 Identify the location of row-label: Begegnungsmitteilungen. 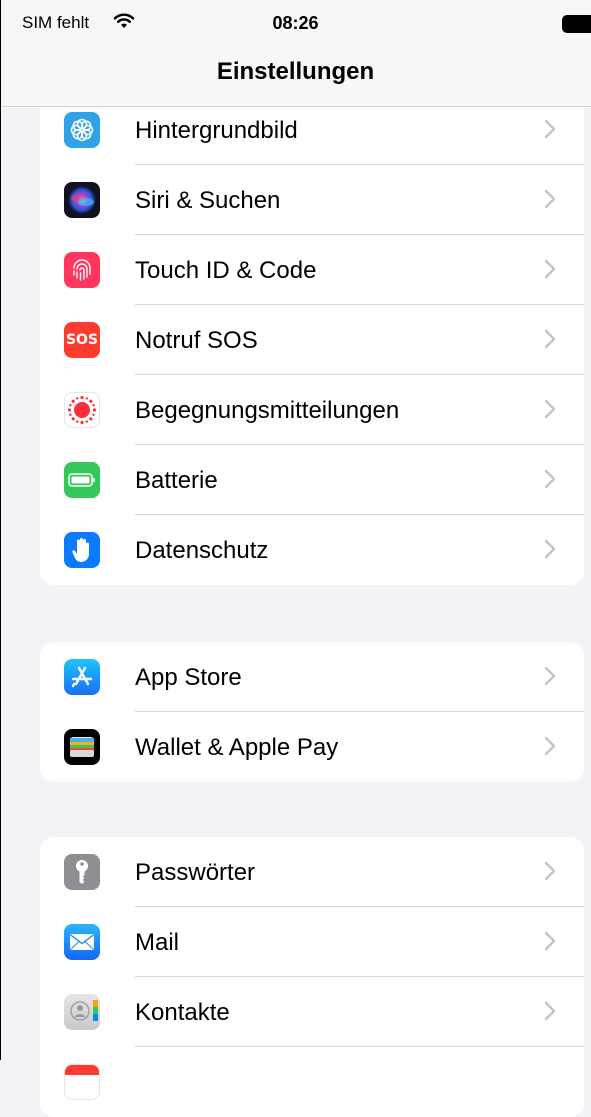
(267, 410).